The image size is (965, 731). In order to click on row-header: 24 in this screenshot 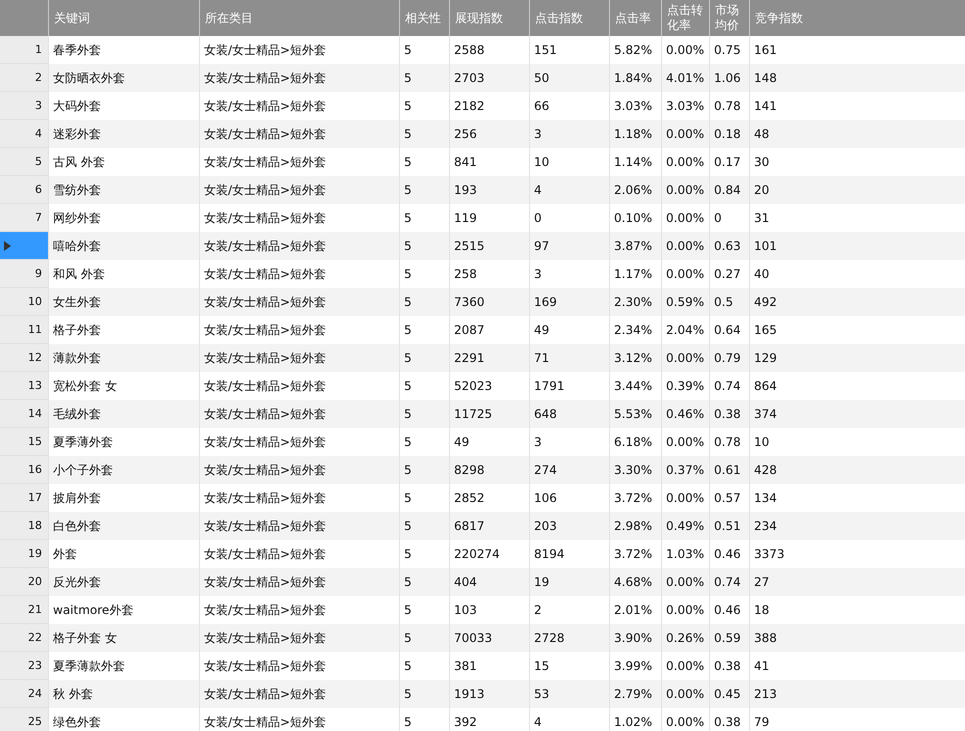, I will do `click(24, 694)`.